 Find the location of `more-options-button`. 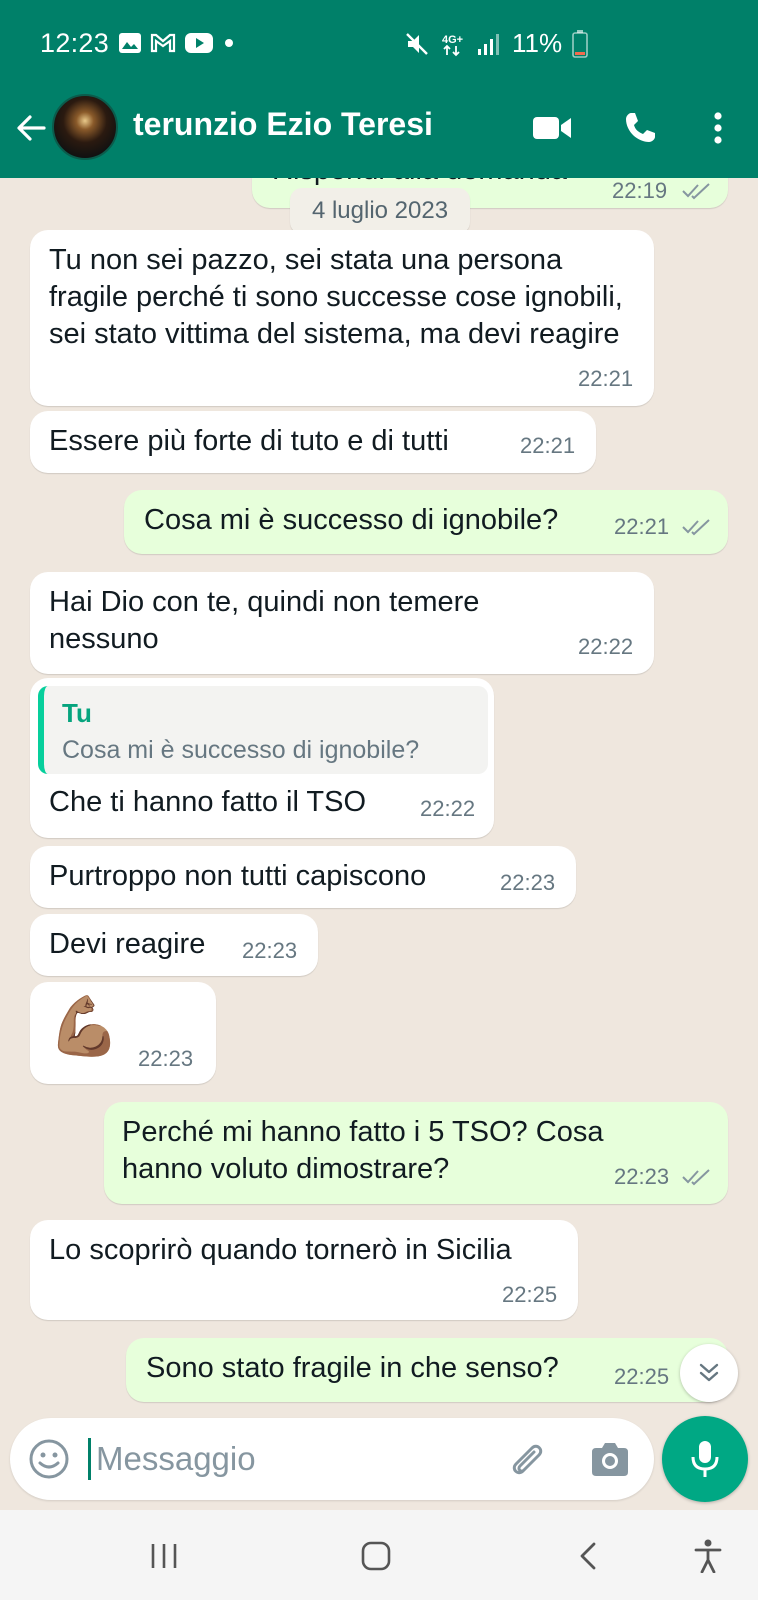

more-options-button is located at coordinates (718, 128).